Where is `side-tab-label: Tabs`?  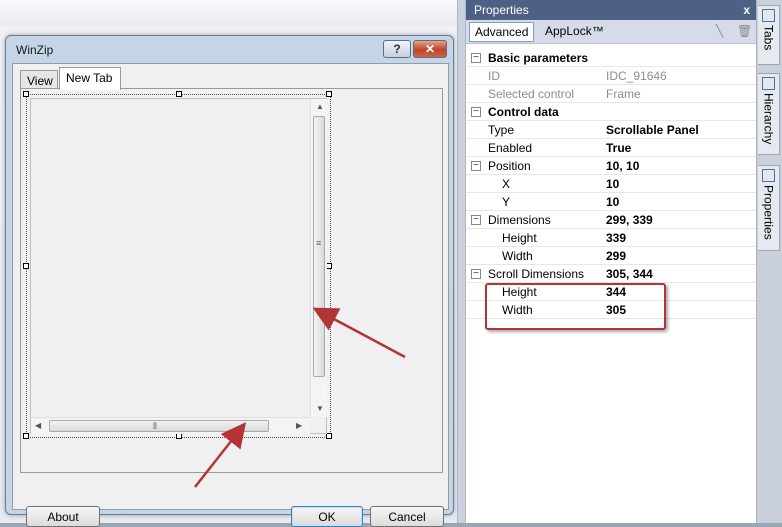 side-tab-label: Tabs is located at coordinates (768, 38).